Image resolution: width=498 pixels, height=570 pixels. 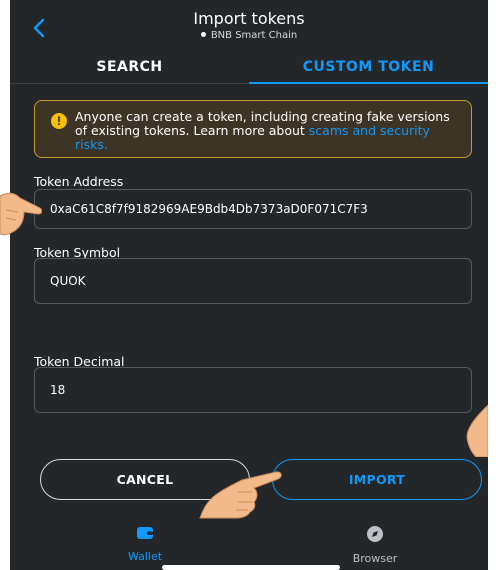 What do you see at coordinates (253, 390) in the screenshot?
I see `token-decimal-input: 18` at bounding box center [253, 390].